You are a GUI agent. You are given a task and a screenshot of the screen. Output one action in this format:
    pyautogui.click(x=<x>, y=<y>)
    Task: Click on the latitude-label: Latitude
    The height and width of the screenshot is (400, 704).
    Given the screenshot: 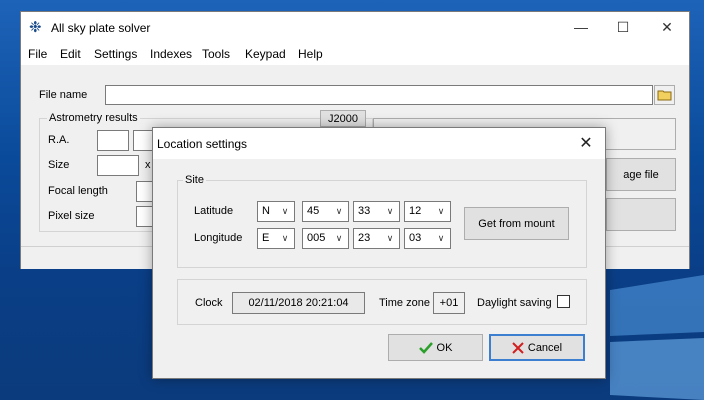 What is the action you would take?
    pyautogui.click(x=214, y=211)
    